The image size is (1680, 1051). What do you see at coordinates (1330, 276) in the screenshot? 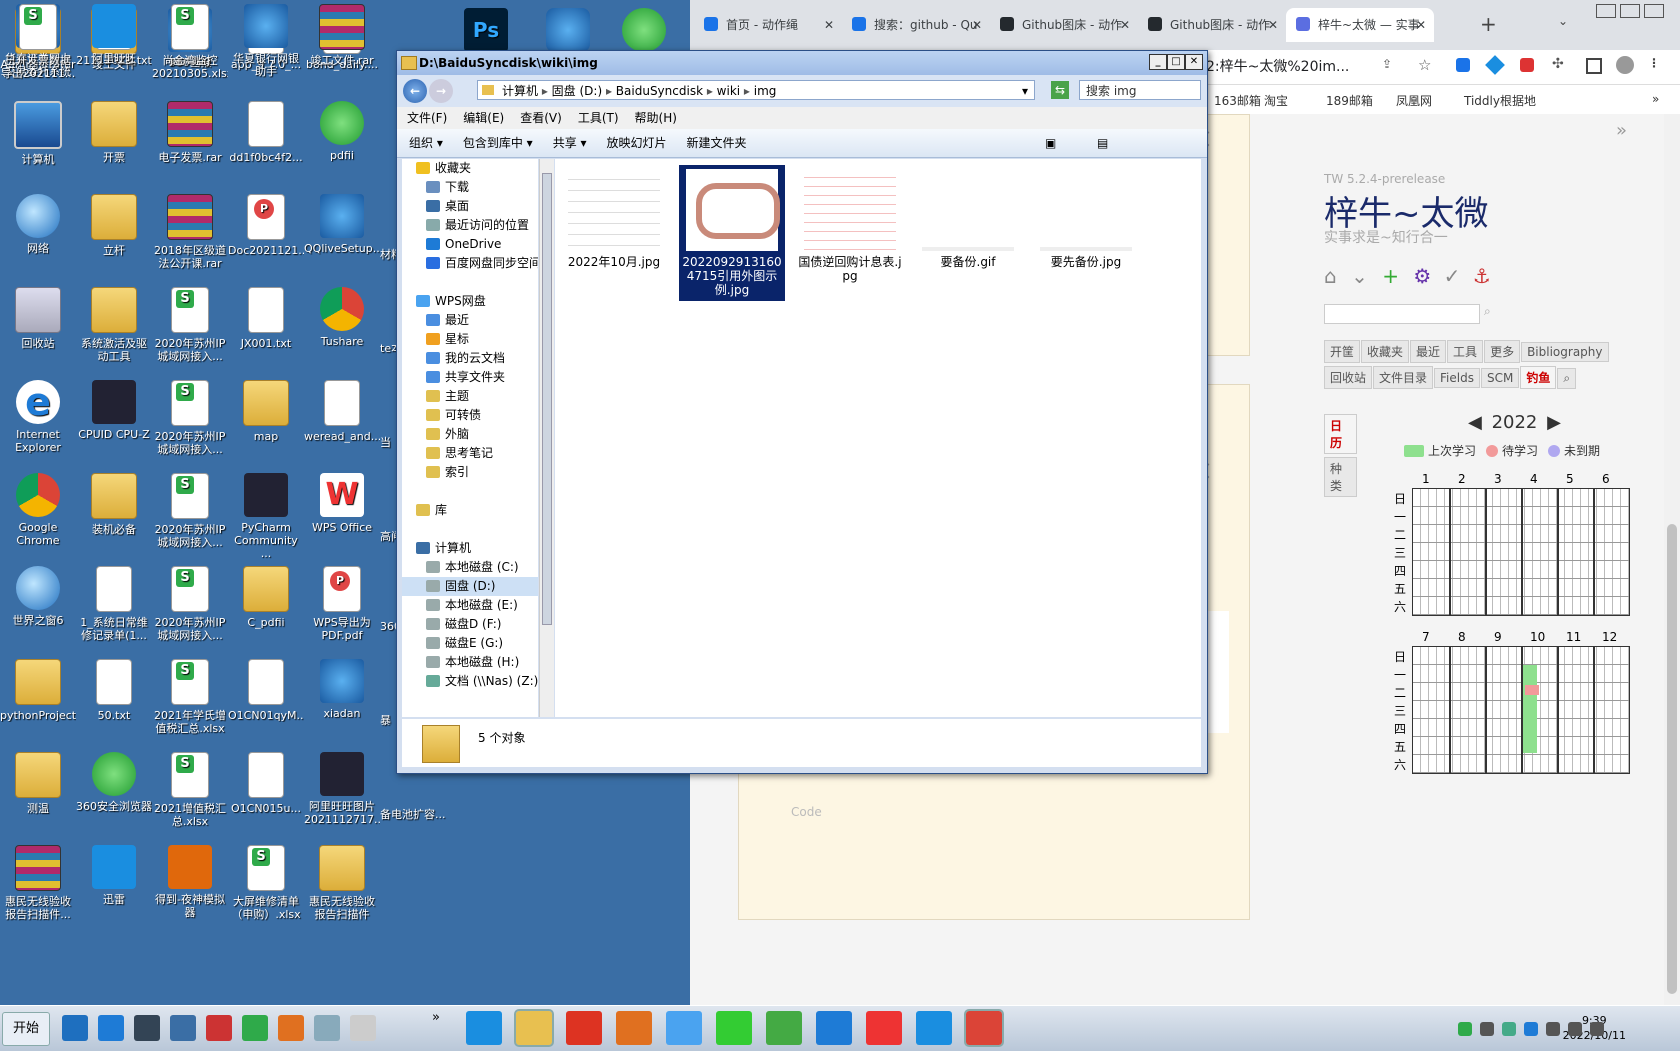
I see `home-icon: ⌂` at bounding box center [1330, 276].